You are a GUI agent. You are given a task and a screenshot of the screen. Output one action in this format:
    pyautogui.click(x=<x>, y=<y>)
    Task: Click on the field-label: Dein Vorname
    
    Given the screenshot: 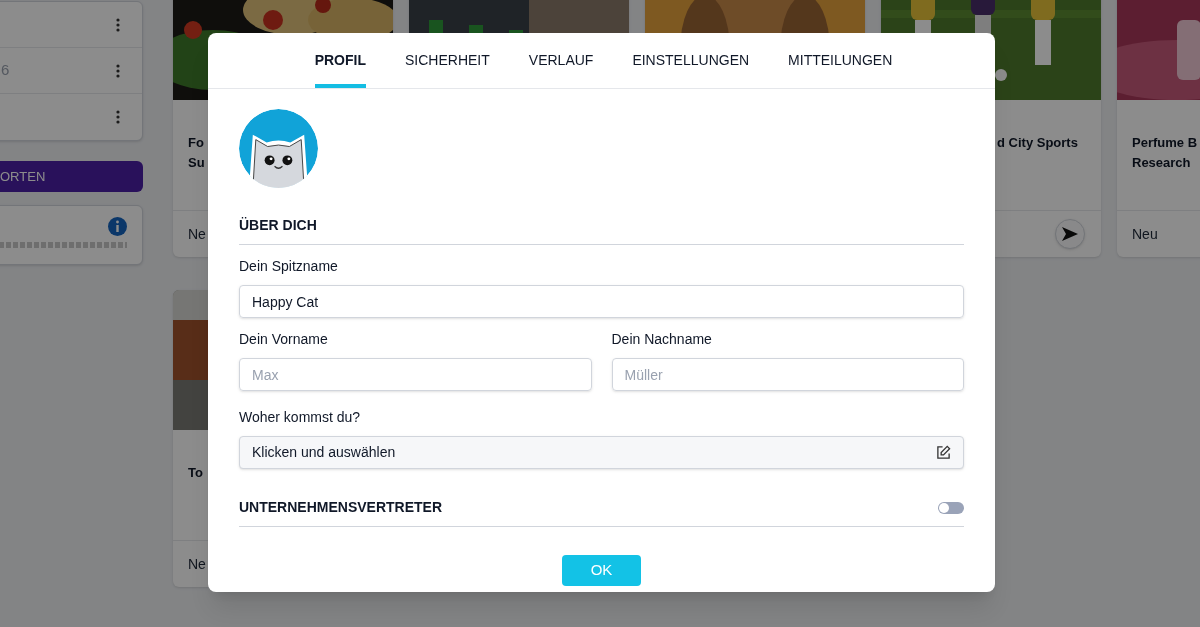 What is the action you would take?
    pyautogui.click(x=284, y=339)
    